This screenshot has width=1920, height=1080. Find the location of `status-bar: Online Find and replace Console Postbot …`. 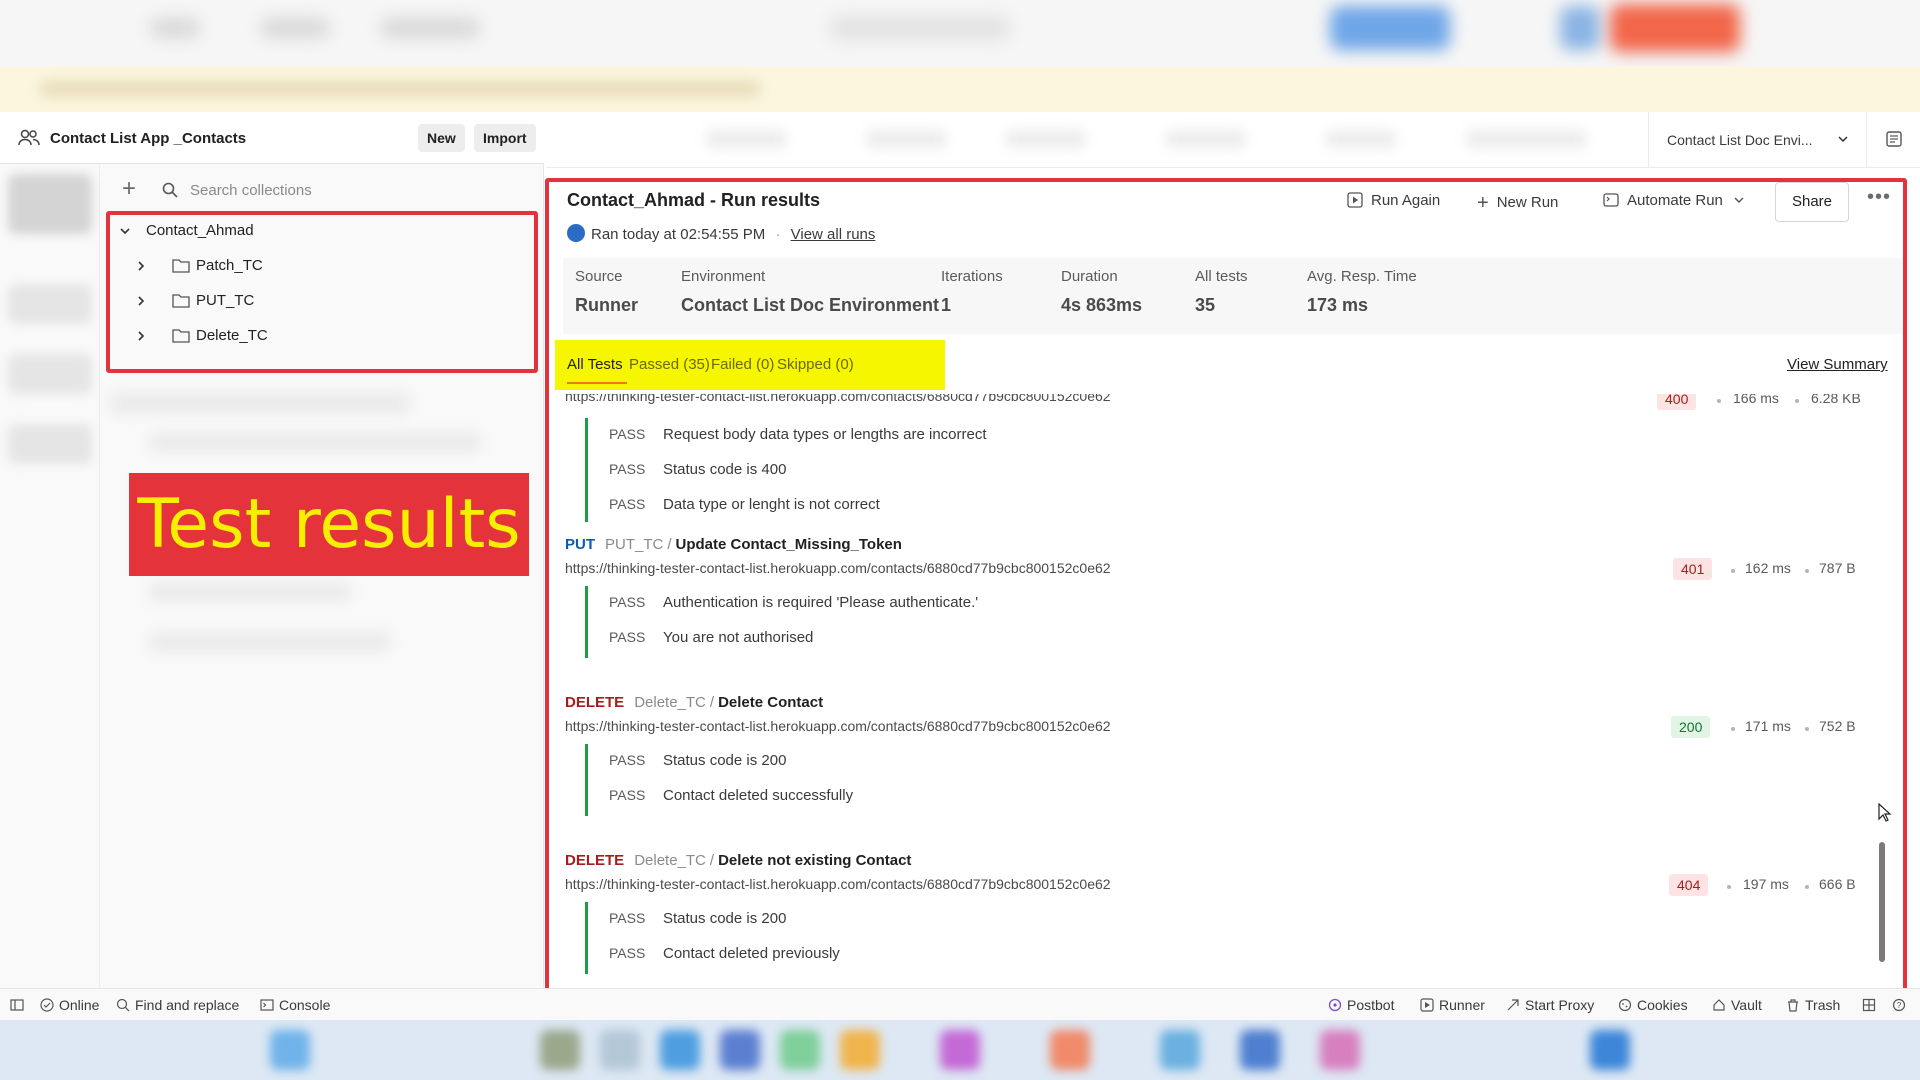

status-bar: Online Find and replace Console Postbot … is located at coordinates (960, 1004).